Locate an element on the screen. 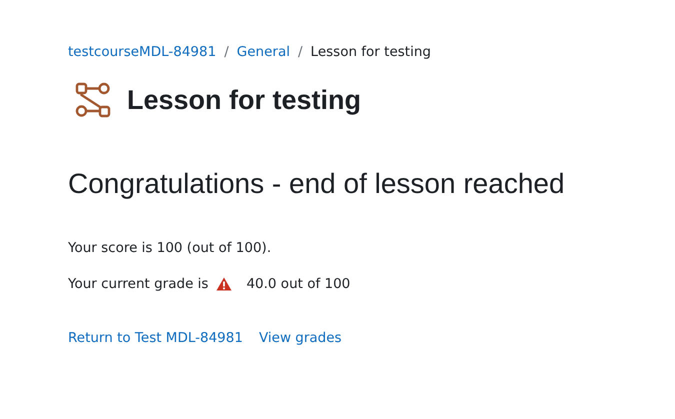  page-title: Lesson for testing is located at coordinates (244, 100).